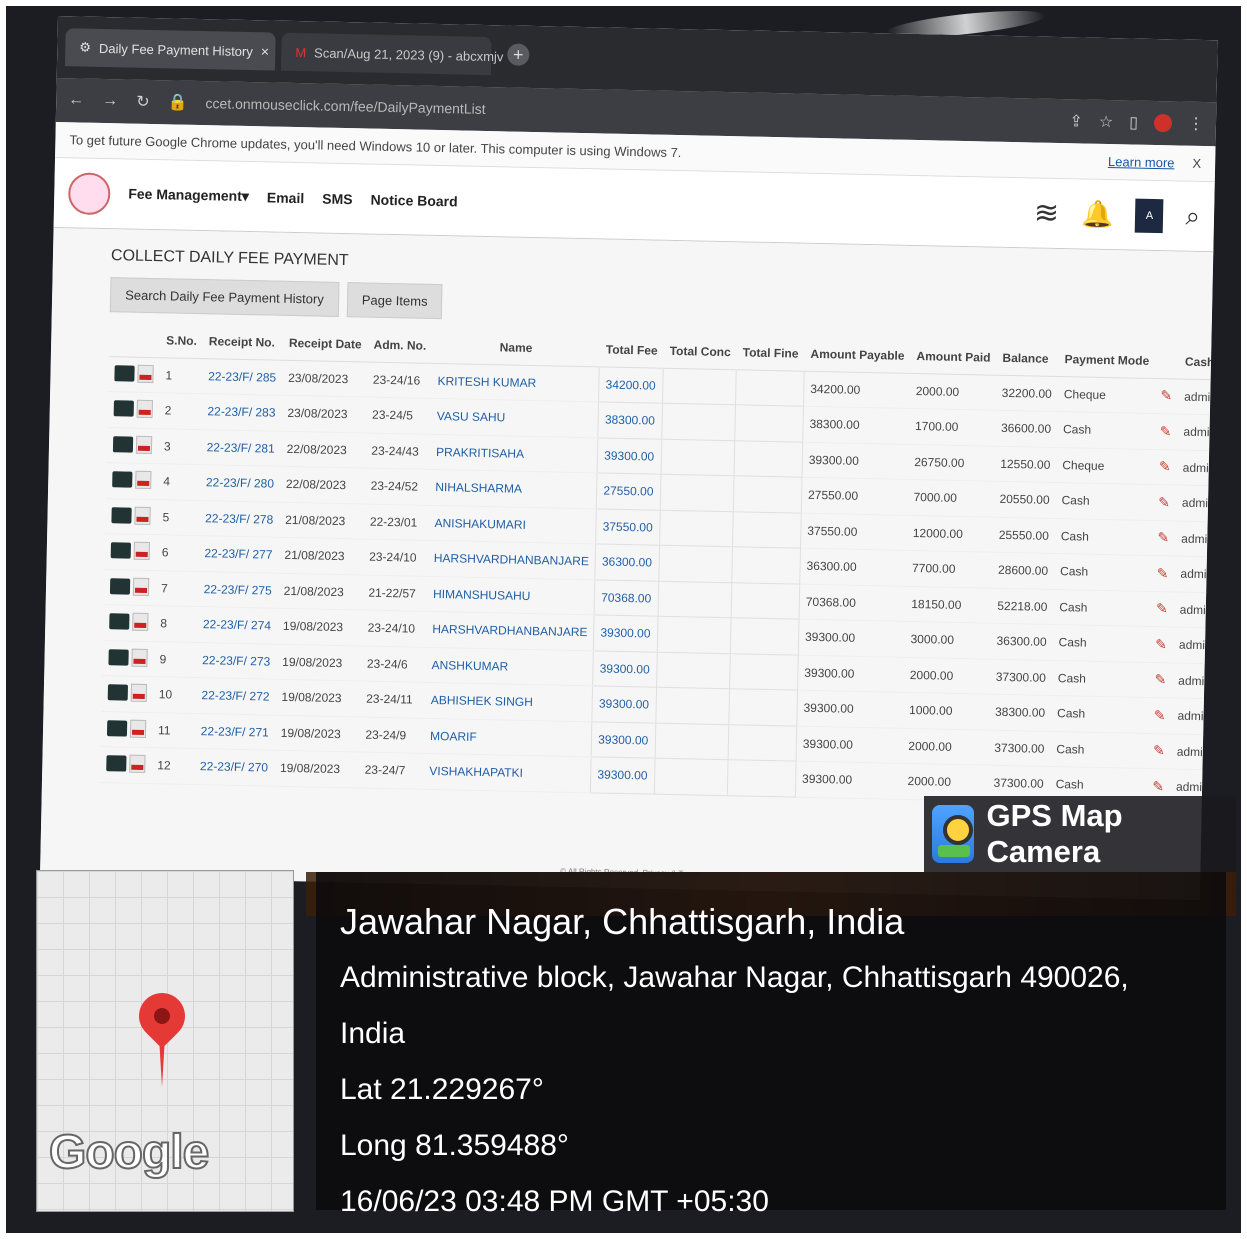 The width and height of the screenshot is (1247, 1239). Describe the element at coordinates (188, 196) in the screenshot. I see `nav-fee-management: Fee Management▾` at that location.